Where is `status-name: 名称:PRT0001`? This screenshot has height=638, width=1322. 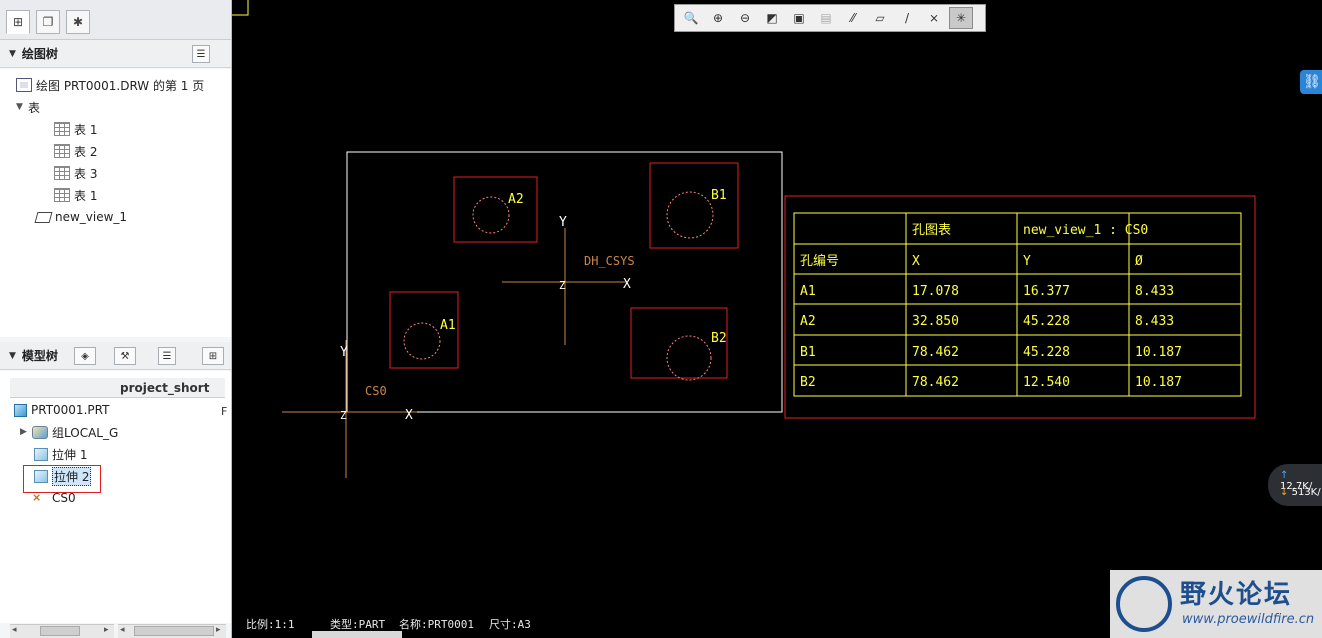 status-name: 名称:PRT0001 is located at coordinates (436, 624).